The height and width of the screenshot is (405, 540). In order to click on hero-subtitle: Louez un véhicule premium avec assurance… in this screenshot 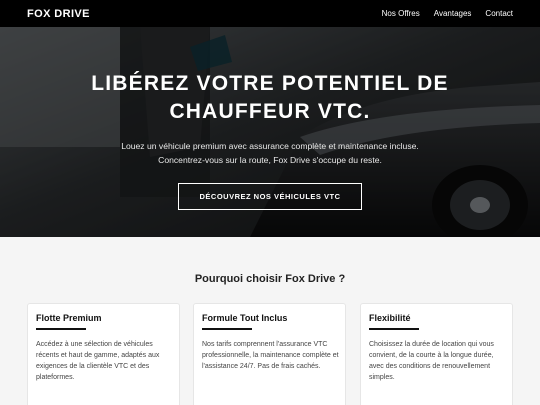, I will do `click(270, 153)`.